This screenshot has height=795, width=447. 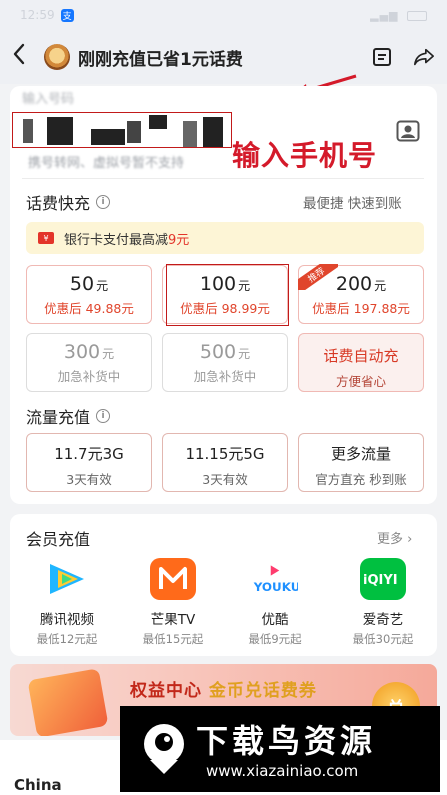 What do you see at coordinates (380, 580) in the screenshot?
I see `svg-text: iQIYI` at bounding box center [380, 580].